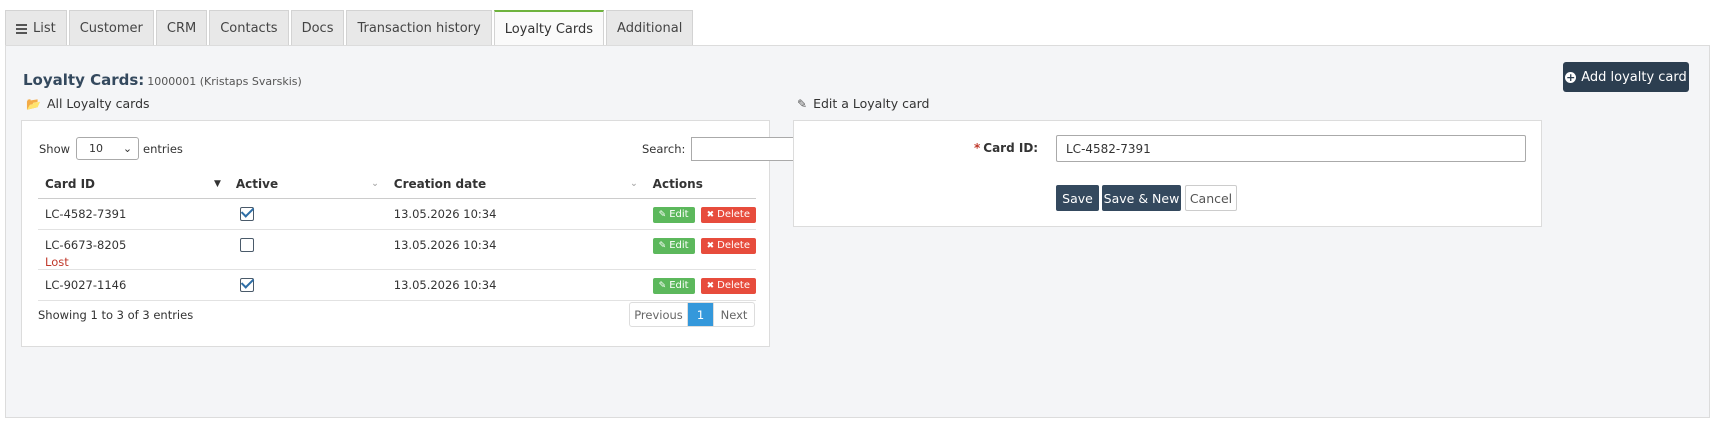 The height and width of the screenshot is (426, 1716). What do you see at coordinates (96, 148) in the screenshot?
I see `page-size-value: 10` at bounding box center [96, 148].